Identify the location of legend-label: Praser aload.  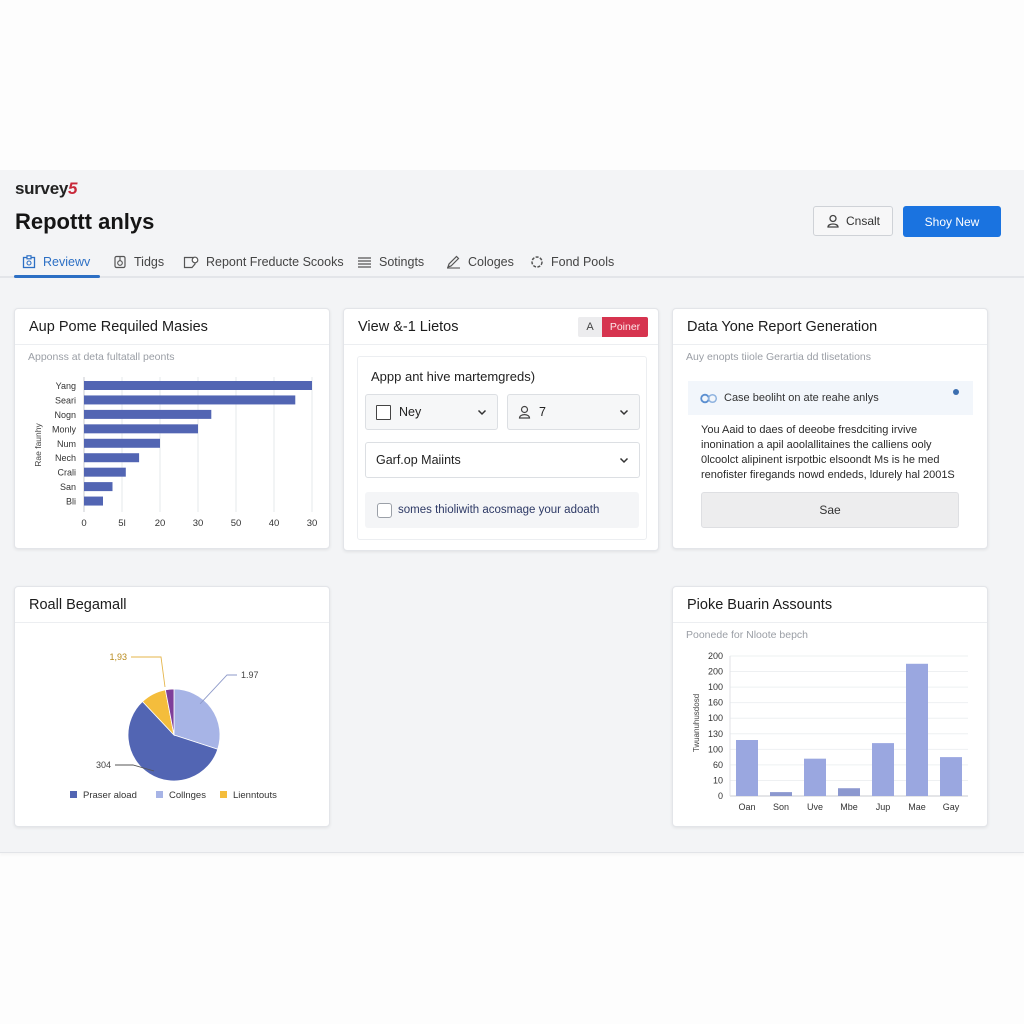
(110, 795).